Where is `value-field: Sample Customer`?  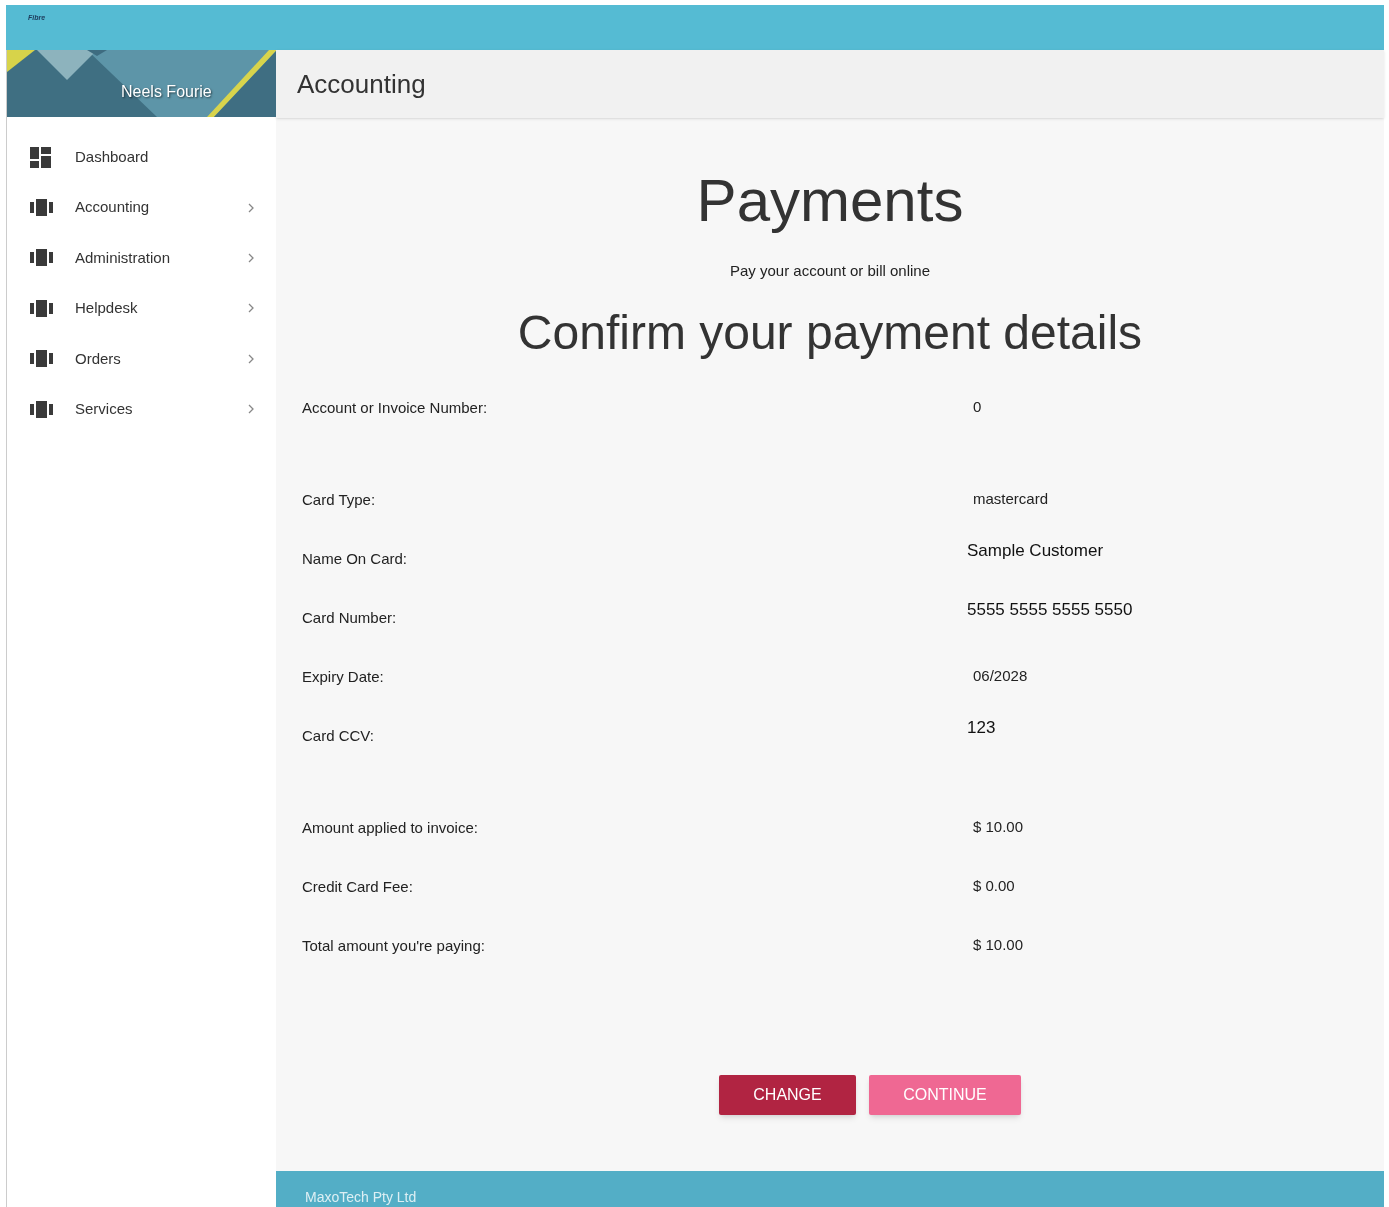 value-field: Sample Customer is located at coordinates (1035, 551).